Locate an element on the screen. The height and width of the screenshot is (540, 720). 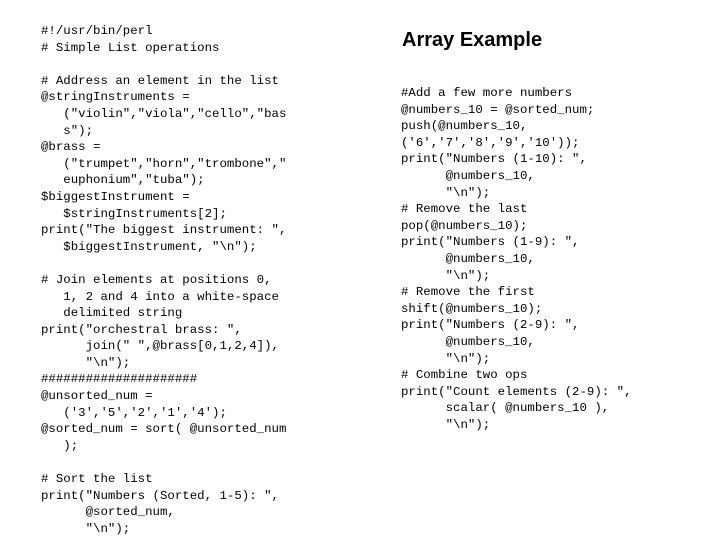
code-line: # Combine two ops is located at coordinates (464, 375).